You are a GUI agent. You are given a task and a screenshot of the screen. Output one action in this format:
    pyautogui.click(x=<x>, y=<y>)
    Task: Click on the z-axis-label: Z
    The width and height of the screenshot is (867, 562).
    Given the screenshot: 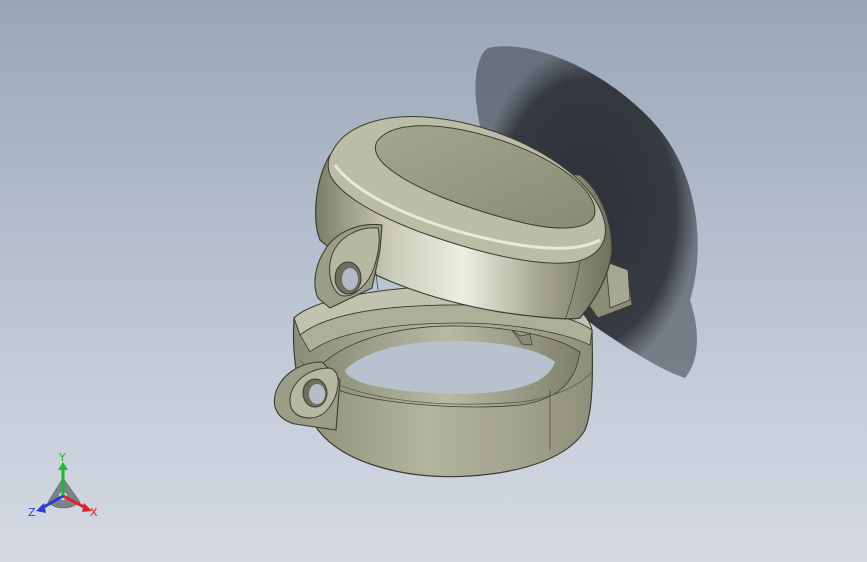 What is the action you would take?
    pyautogui.click(x=32, y=512)
    